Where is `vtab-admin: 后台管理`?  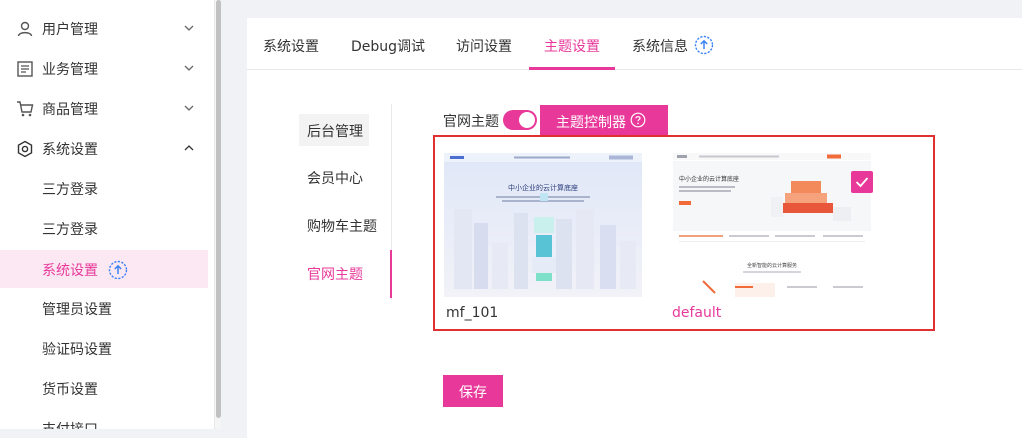
vtab-admin: 后台管理 is located at coordinates (334, 130).